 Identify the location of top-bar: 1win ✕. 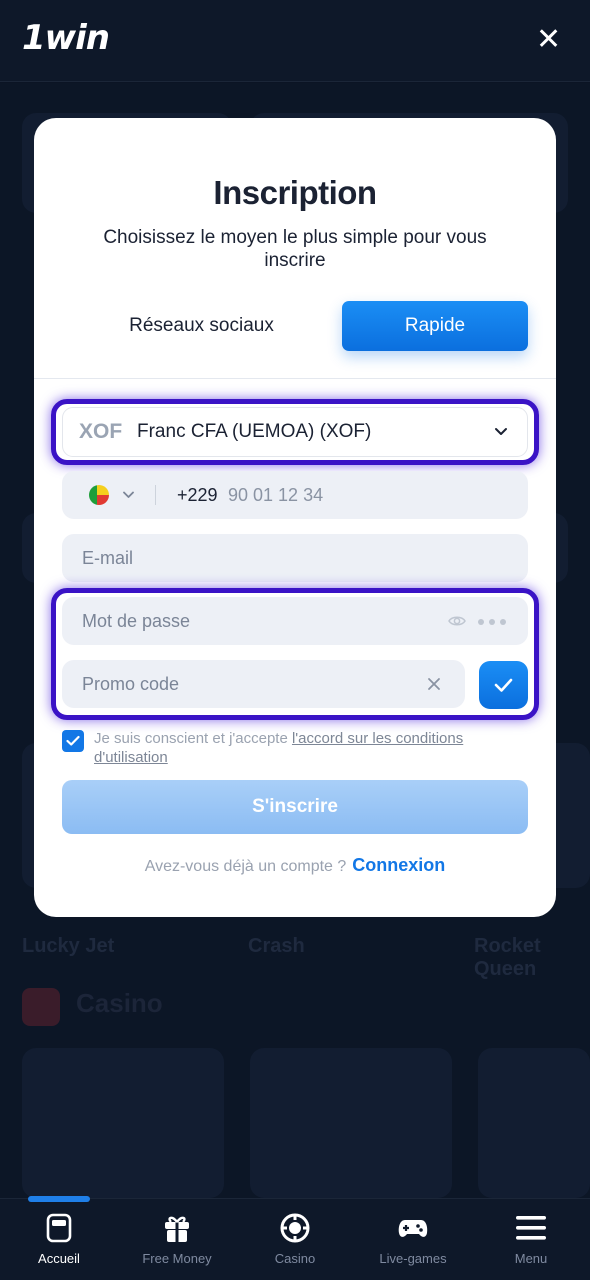
(295, 41).